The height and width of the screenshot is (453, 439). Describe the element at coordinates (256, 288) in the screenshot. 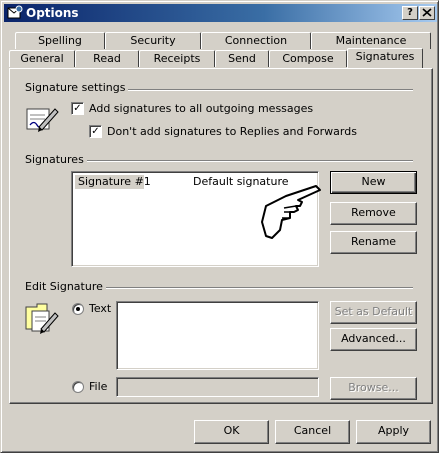

I see `edit-signature-divider` at that location.